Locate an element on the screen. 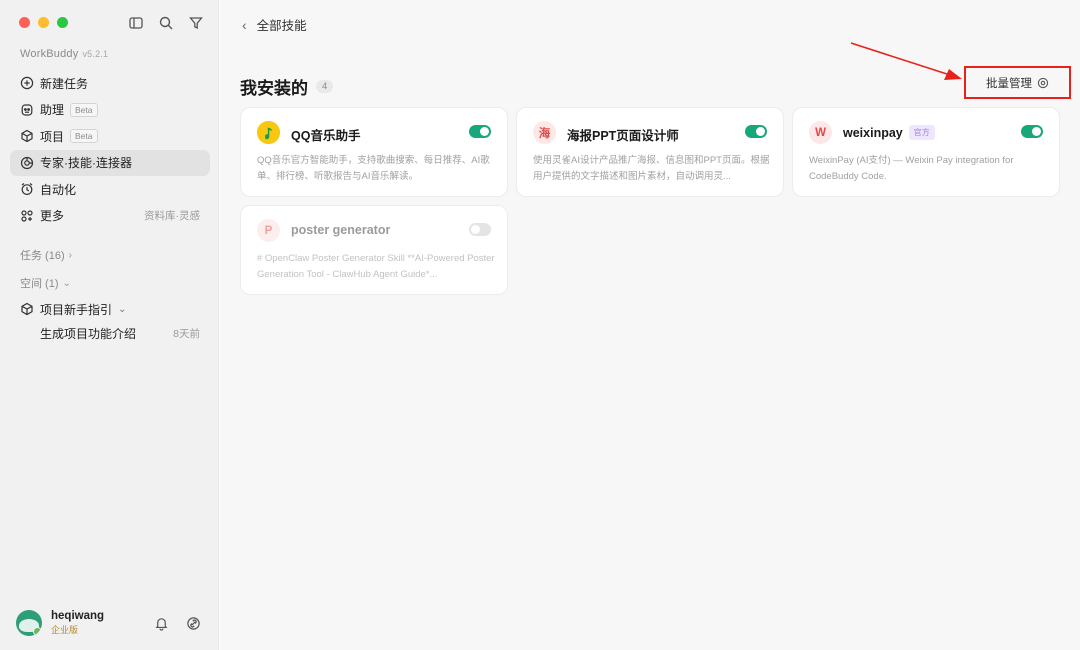 The height and width of the screenshot is (650, 1080). app-version: v5.2.1 is located at coordinates (95, 54).